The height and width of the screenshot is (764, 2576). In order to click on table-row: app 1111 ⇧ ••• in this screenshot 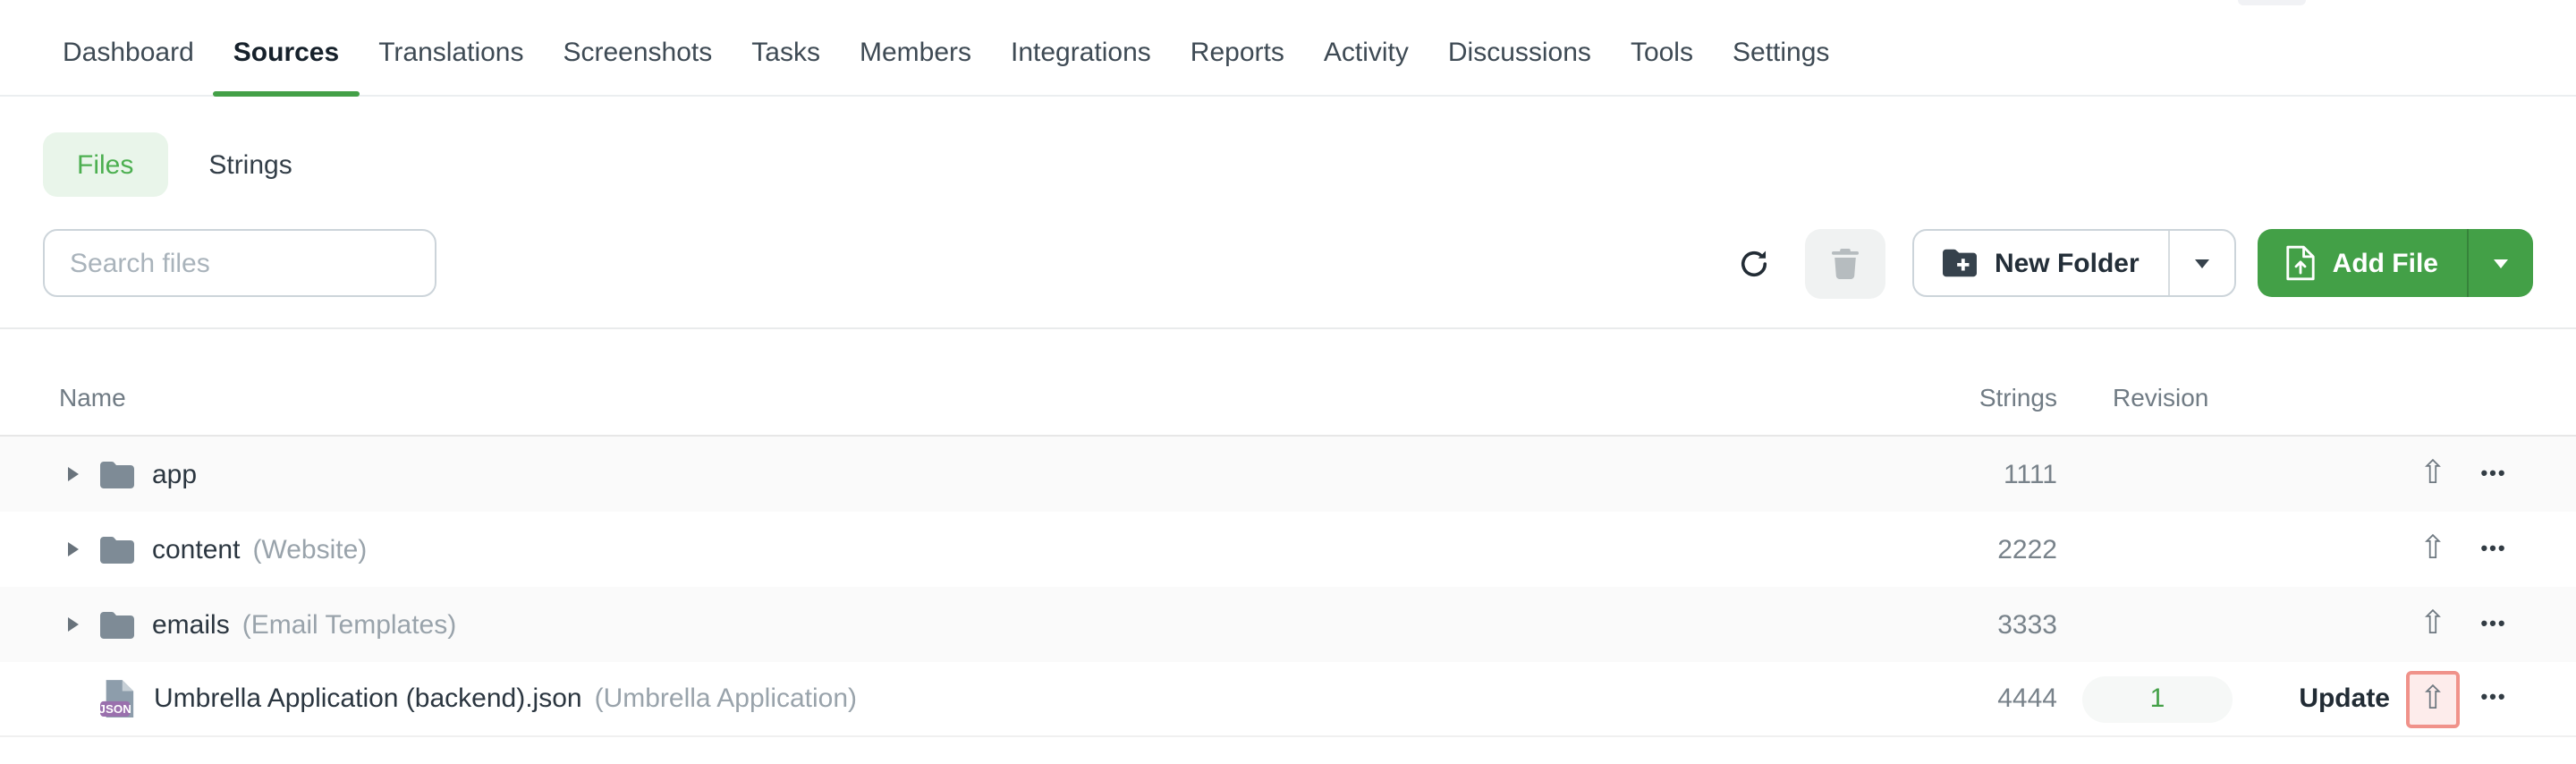, I will do `click(1288, 474)`.